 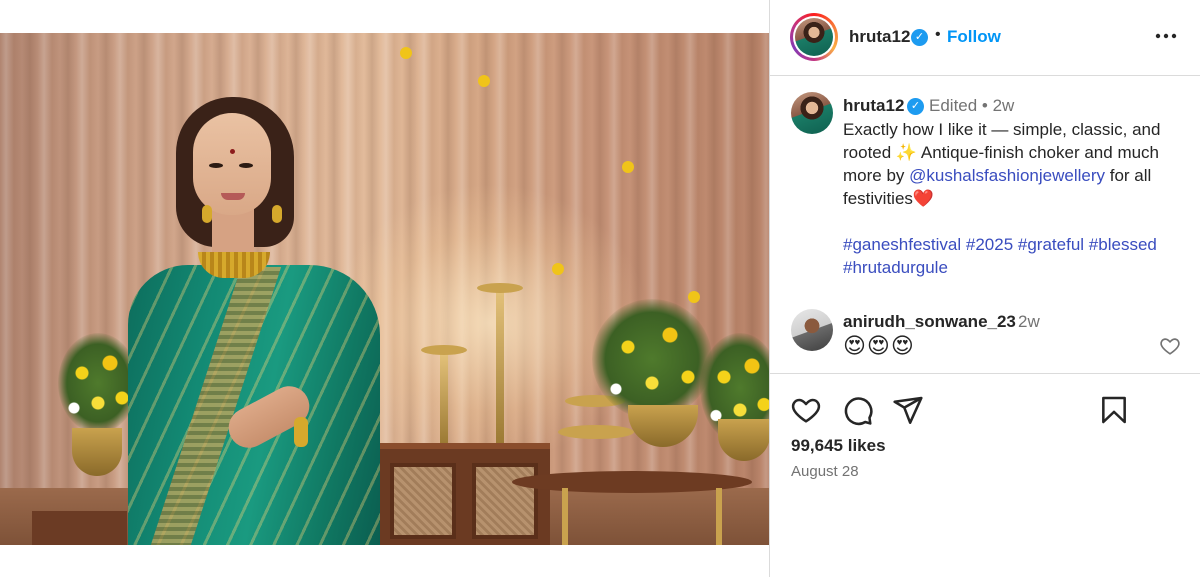 What do you see at coordinates (301, 432) in the screenshot?
I see `gold-bangle` at bounding box center [301, 432].